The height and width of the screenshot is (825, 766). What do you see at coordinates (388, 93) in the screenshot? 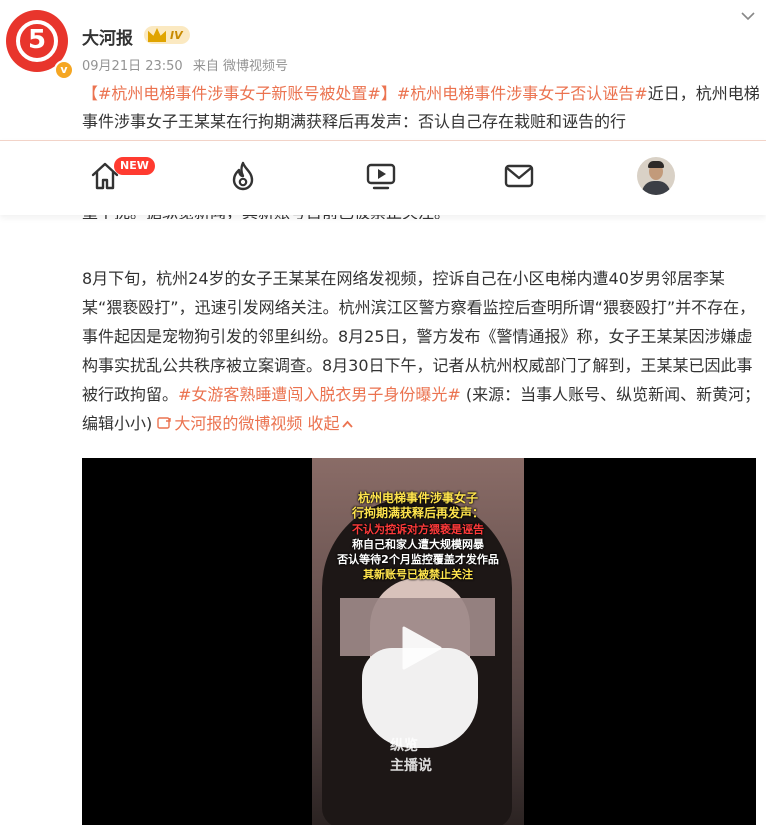
I see `topic-bracket-close: 】` at bounding box center [388, 93].